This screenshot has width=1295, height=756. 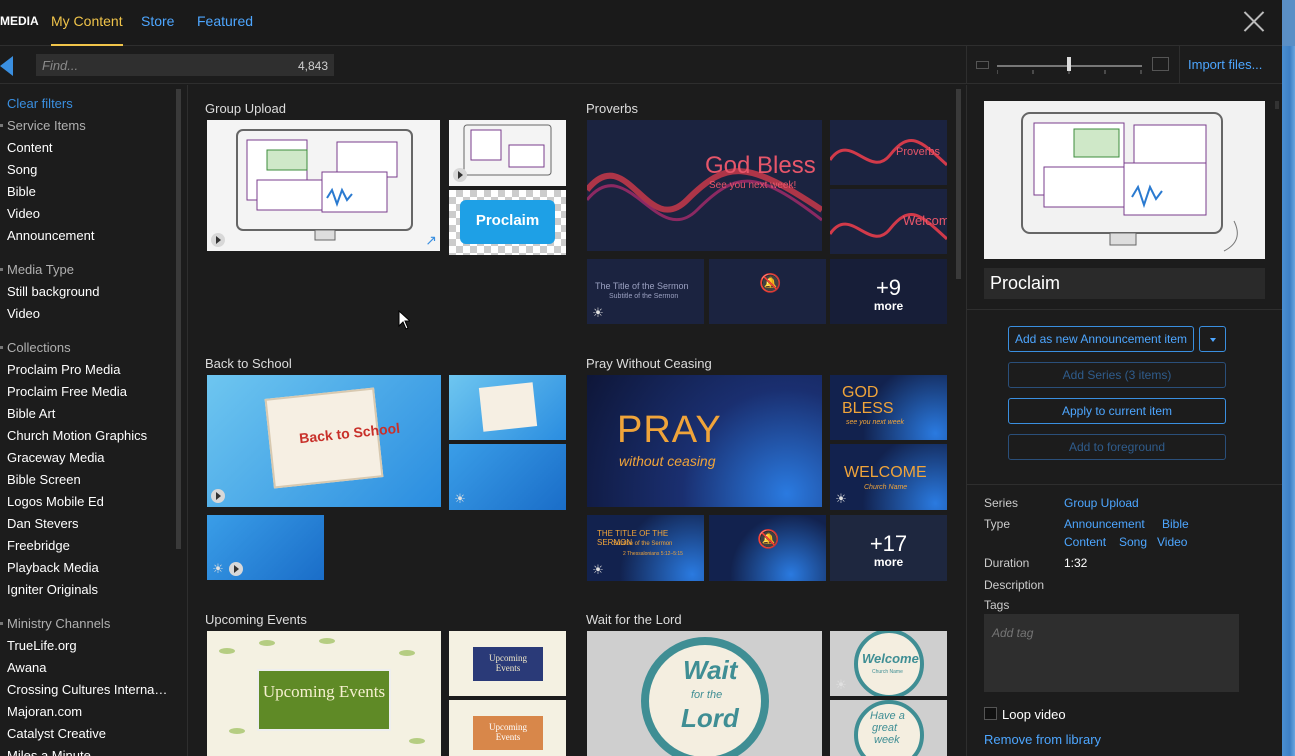 What do you see at coordinates (27, 667) in the screenshot?
I see `channel-item: Awana` at bounding box center [27, 667].